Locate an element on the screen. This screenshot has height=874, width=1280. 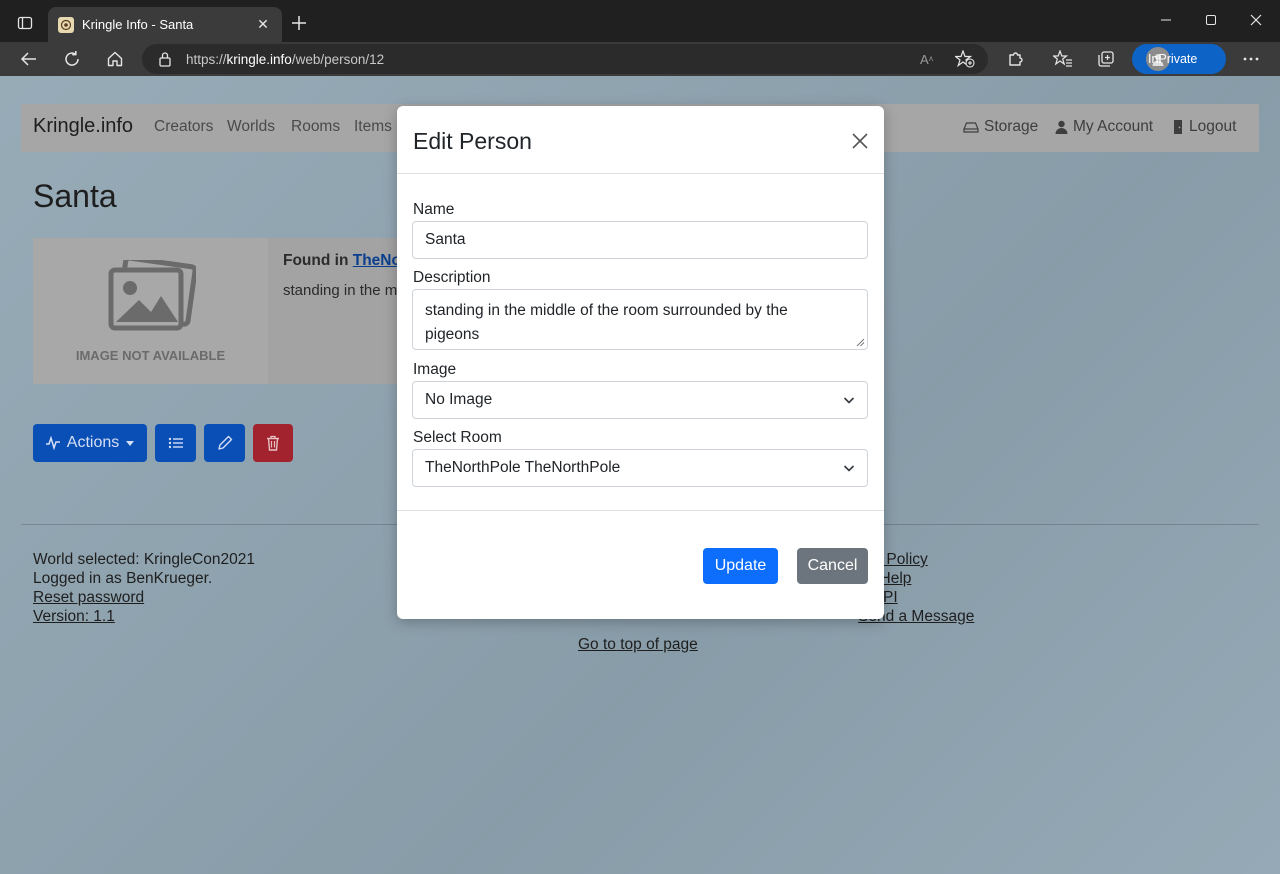
tab-actions-button is located at coordinates (25, 23).